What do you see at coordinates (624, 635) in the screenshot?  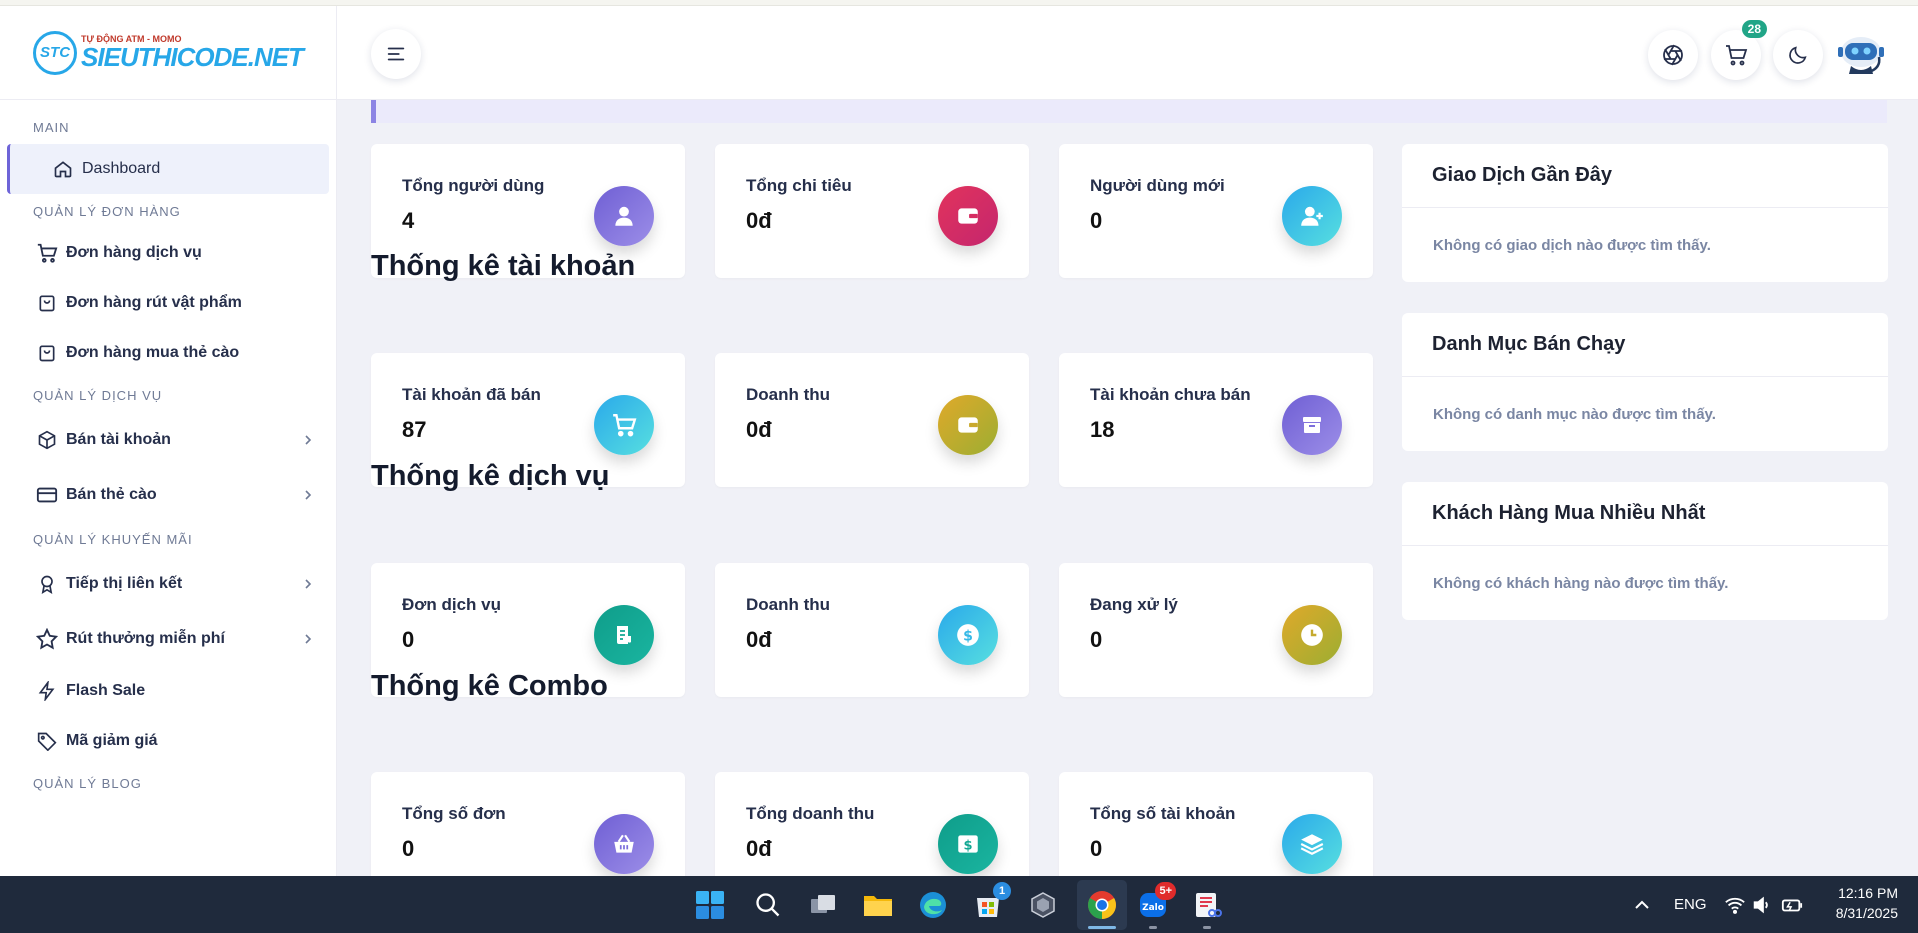 I see `receipt-icon` at bounding box center [624, 635].